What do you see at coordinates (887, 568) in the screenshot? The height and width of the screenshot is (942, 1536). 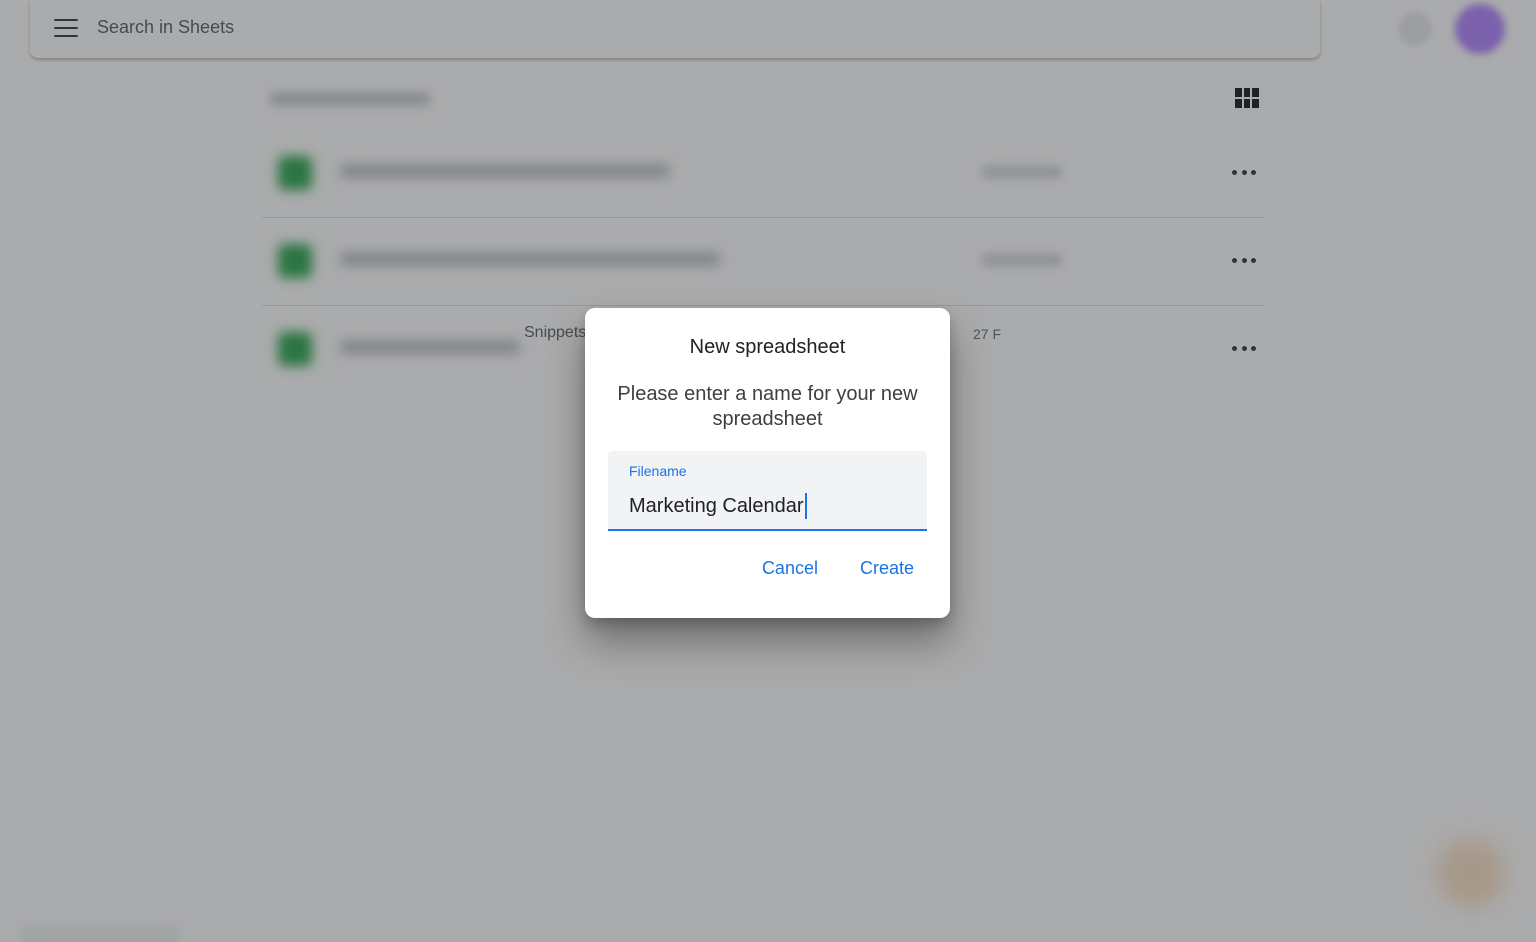 I see `create-button: Create` at bounding box center [887, 568].